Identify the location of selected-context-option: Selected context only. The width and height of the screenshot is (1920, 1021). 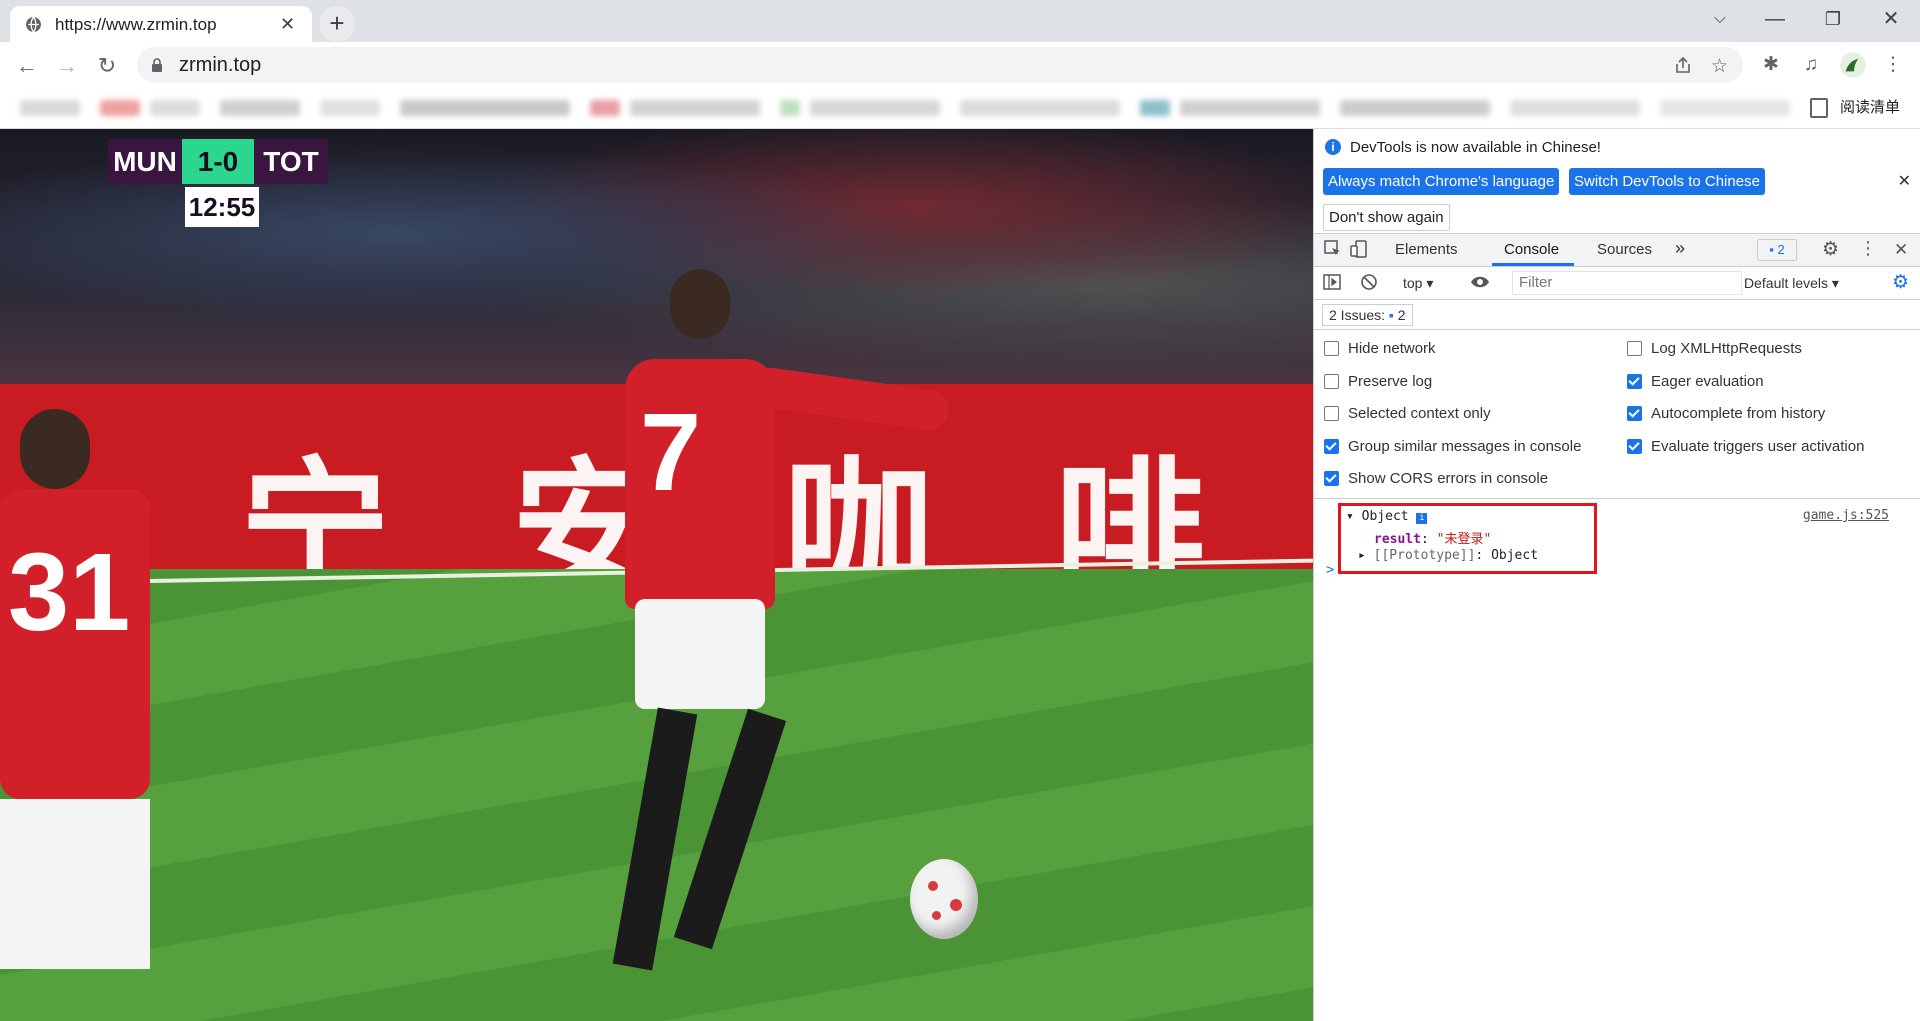
(1407, 413).